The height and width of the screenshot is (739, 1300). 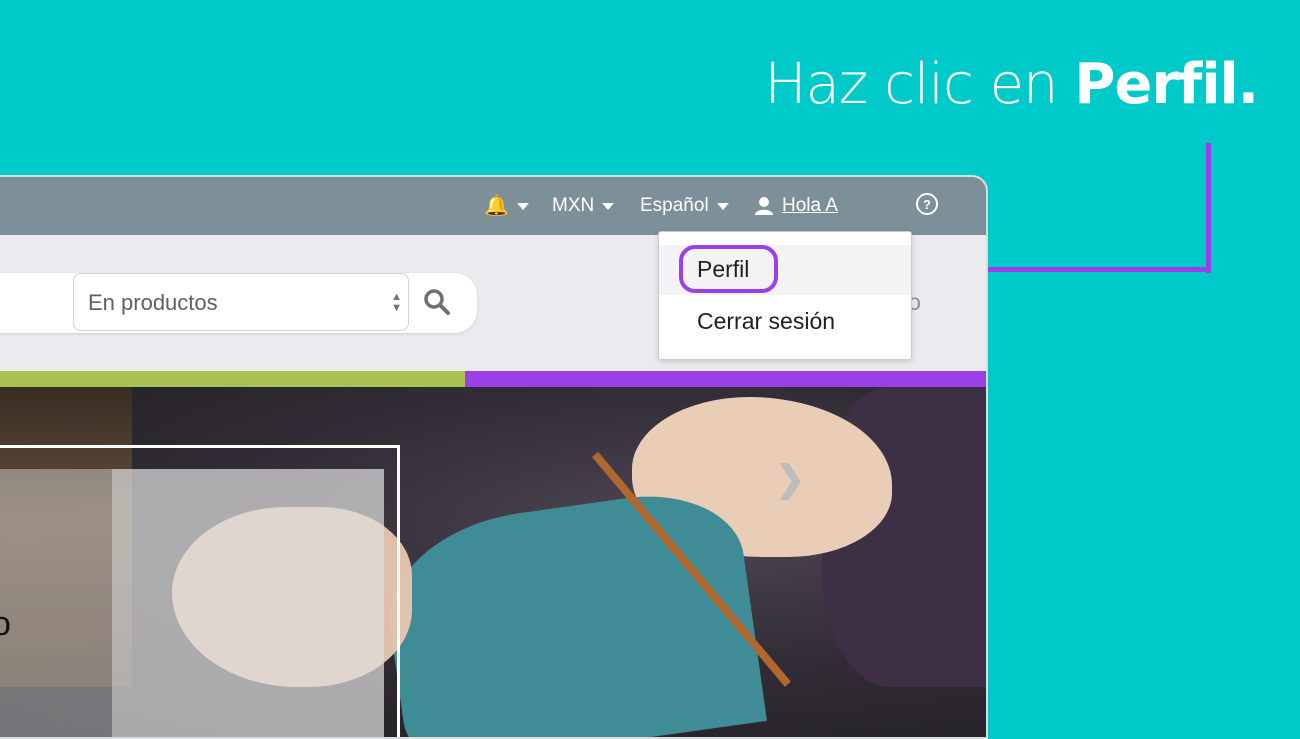 I want to click on user-menu-toggle: Hola A, so click(x=796, y=206).